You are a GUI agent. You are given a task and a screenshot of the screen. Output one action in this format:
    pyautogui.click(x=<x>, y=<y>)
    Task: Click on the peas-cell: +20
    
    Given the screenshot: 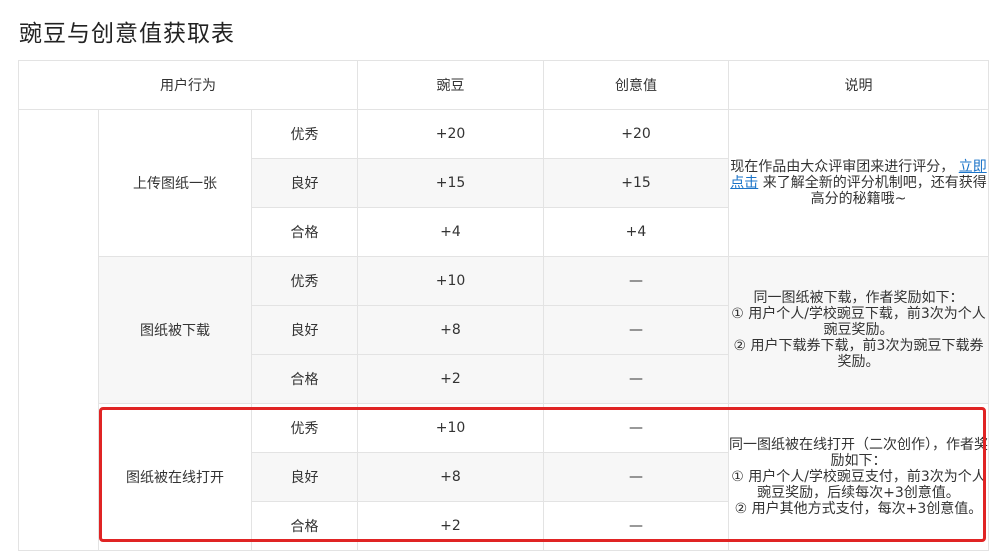 What is the action you would take?
    pyautogui.click(x=450, y=134)
    